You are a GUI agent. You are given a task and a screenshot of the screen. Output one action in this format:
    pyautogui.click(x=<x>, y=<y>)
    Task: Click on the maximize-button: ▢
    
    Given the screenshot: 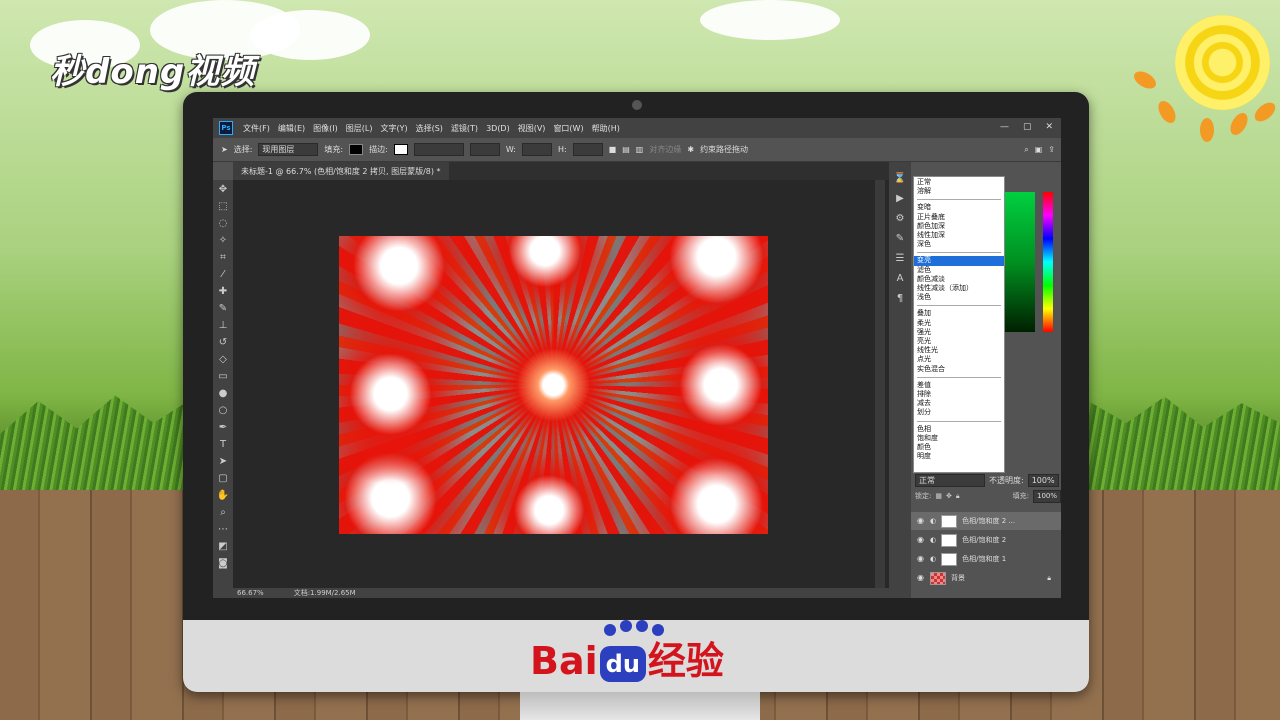 What is the action you would take?
    pyautogui.click(x=1027, y=127)
    